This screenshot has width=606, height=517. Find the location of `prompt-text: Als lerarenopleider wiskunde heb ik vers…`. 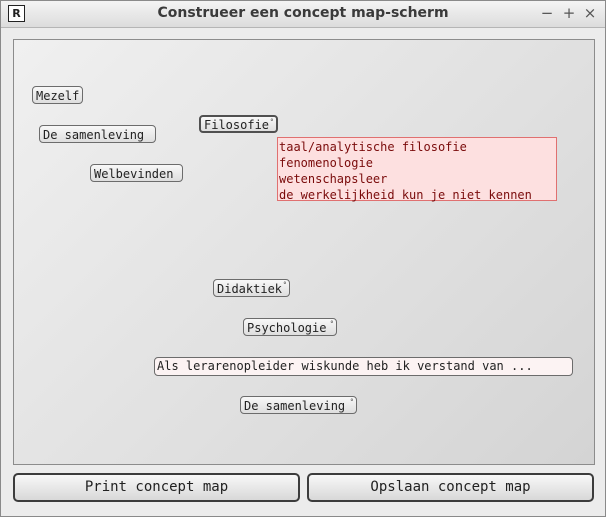

prompt-text: Als lerarenopleider wiskunde heb ik vers… is located at coordinates (345, 366).